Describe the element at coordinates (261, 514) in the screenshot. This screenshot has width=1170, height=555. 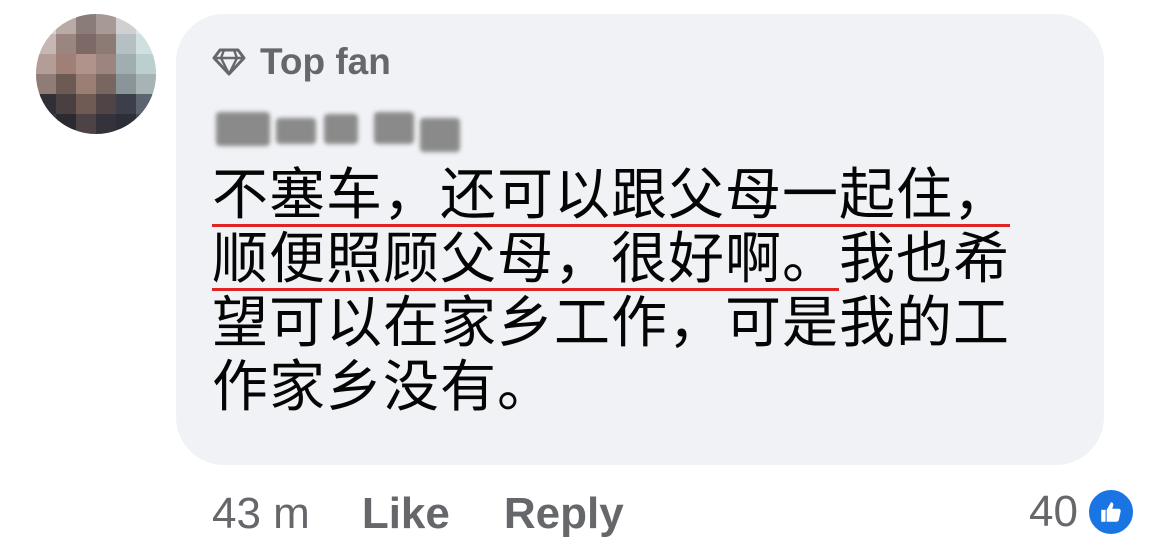
I see `comment-timestamp: 43 m` at that location.